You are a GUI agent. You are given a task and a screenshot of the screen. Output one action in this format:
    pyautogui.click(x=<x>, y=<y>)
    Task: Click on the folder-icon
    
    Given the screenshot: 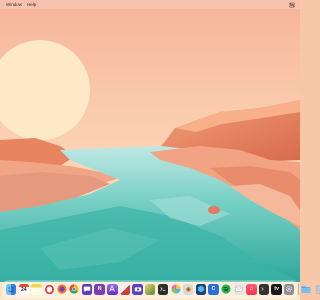 What is the action you would take?
    pyautogui.click(x=306, y=289)
    